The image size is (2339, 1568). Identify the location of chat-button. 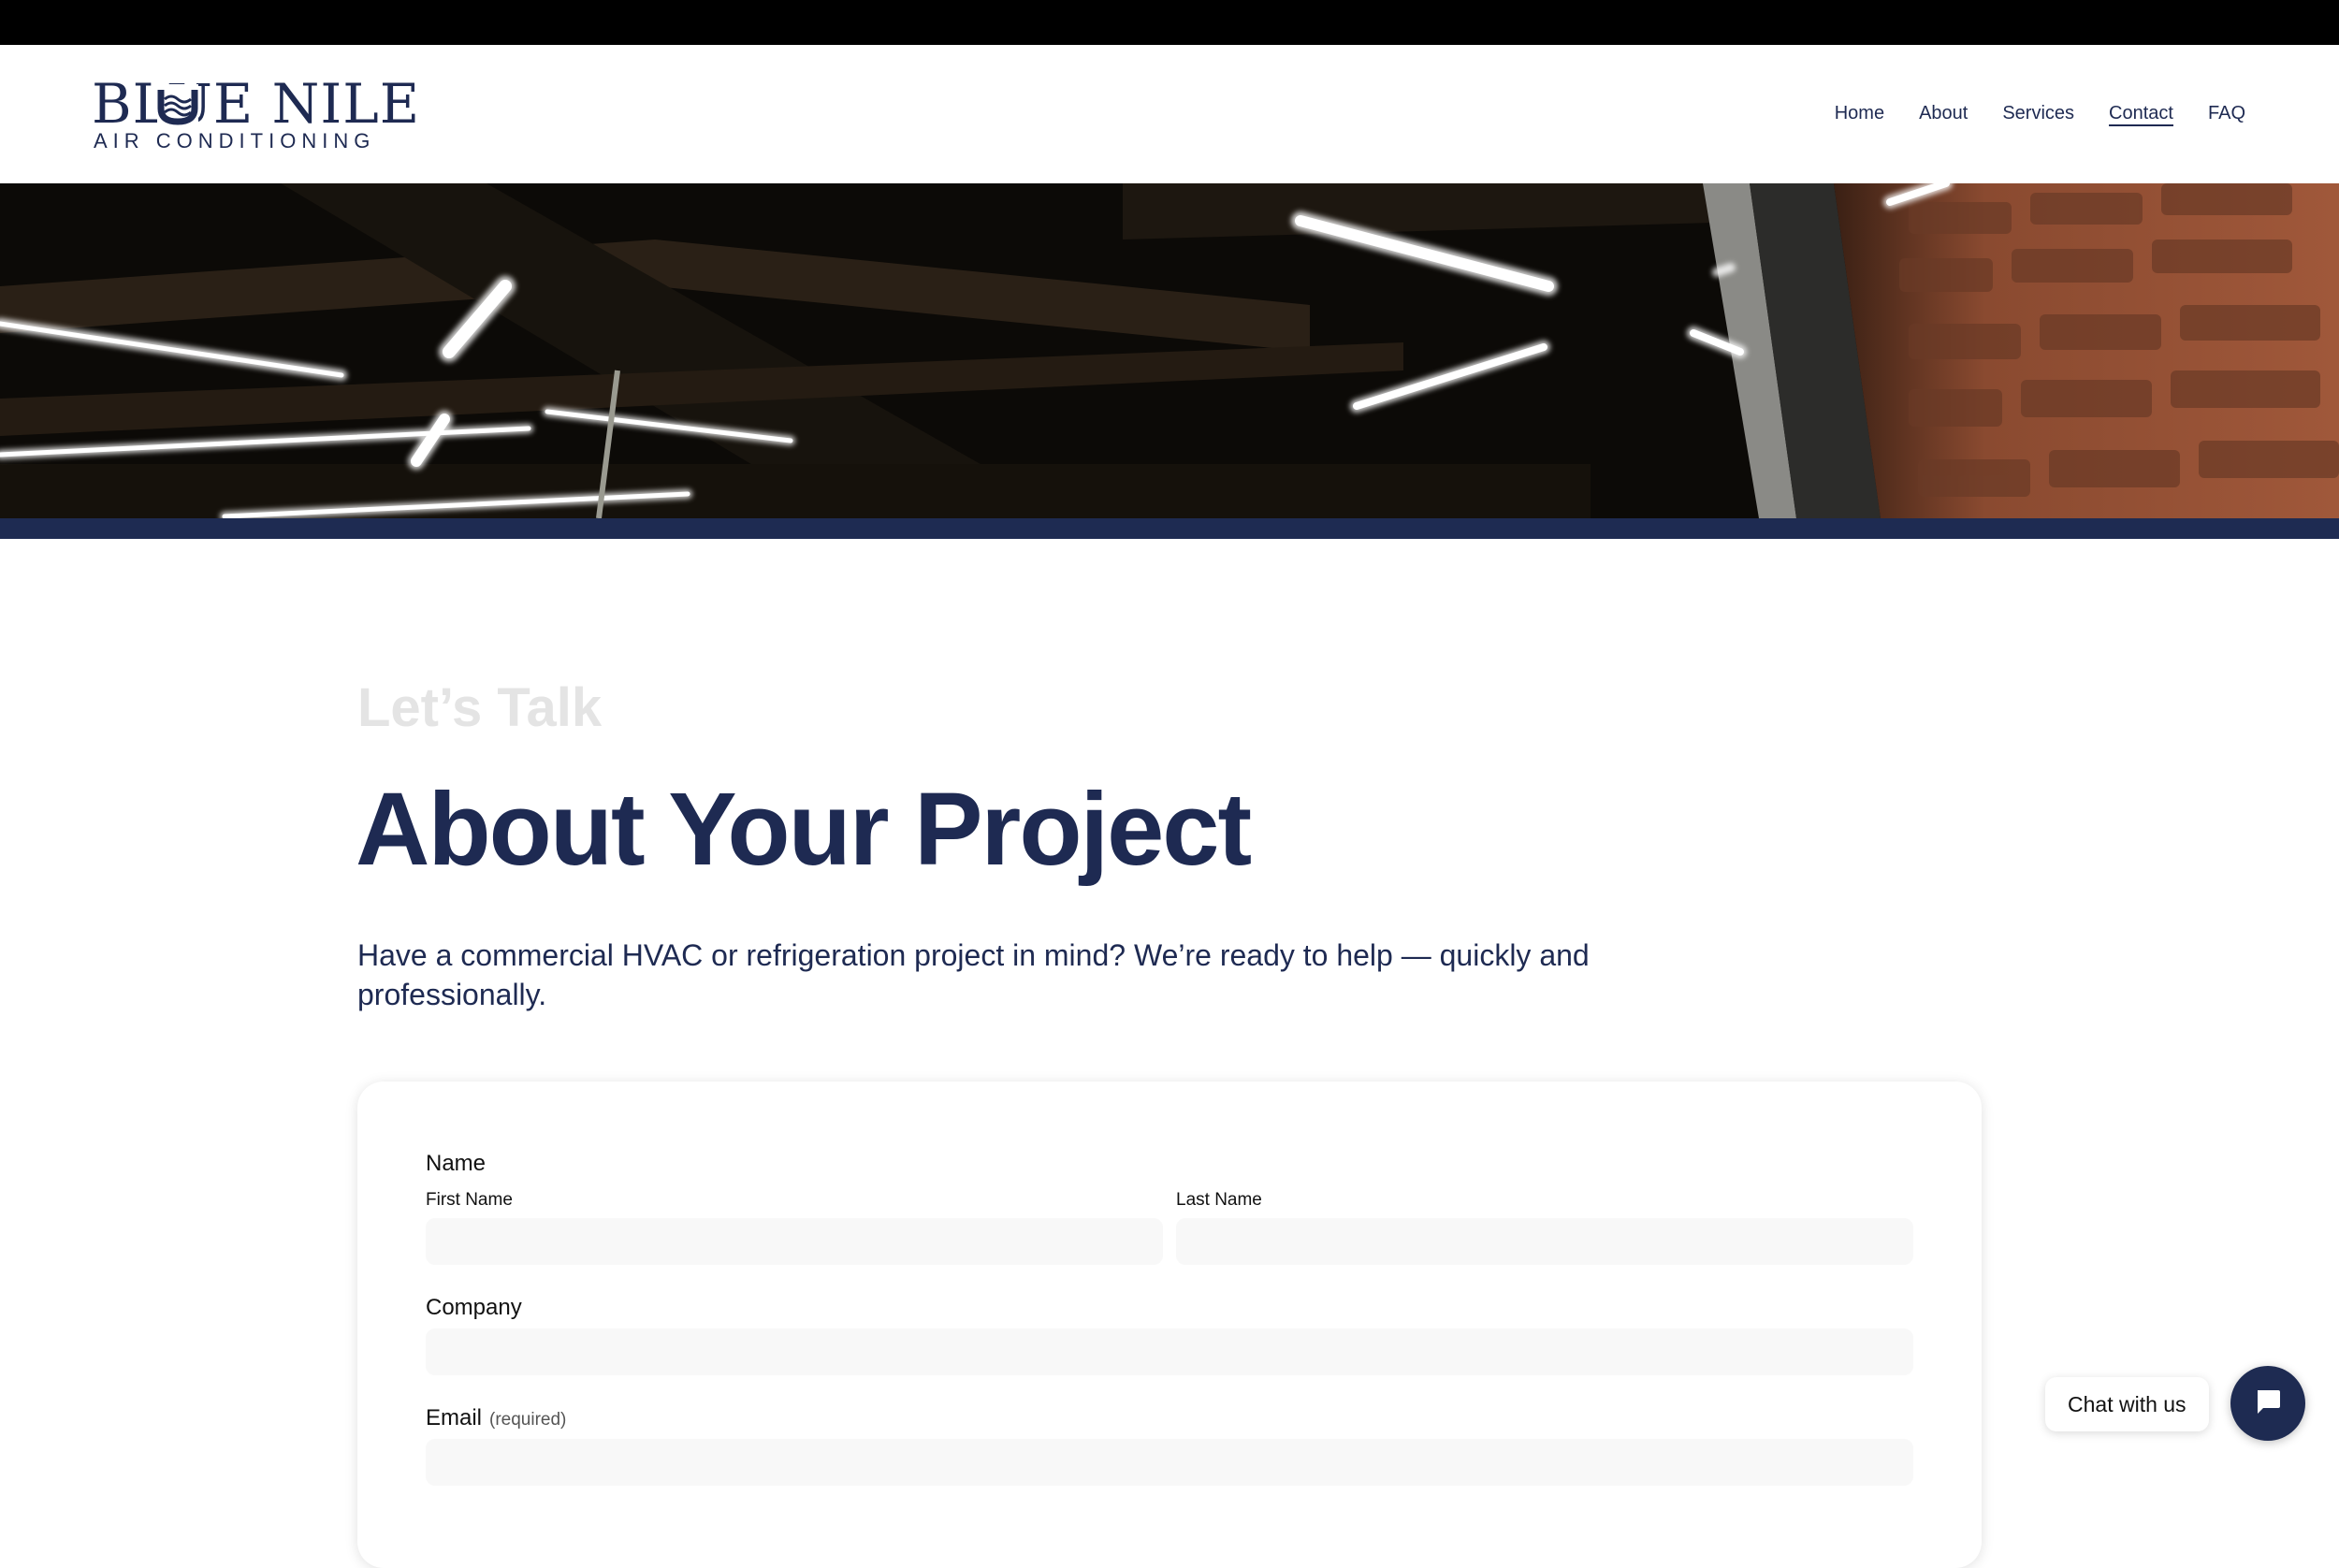
(2267, 1404).